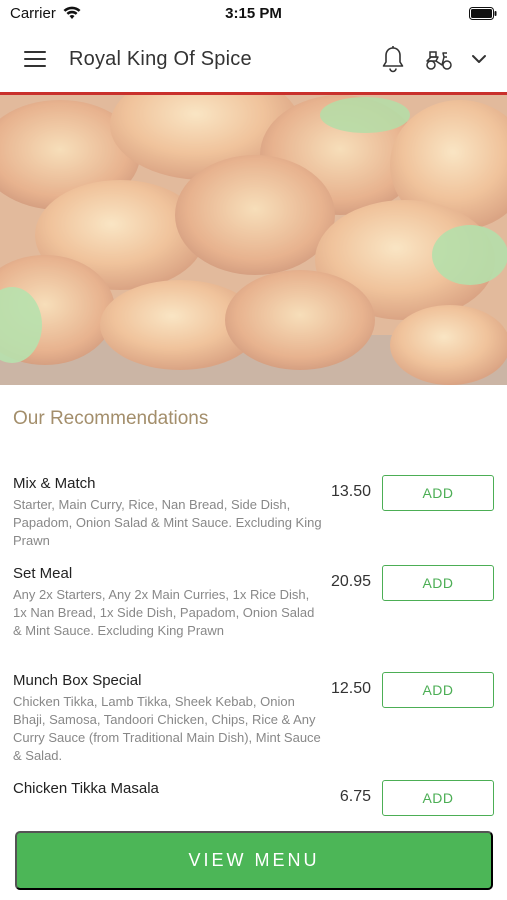 Image resolution: width=507 pixels, height=900 pixels. What do you see at coordinates (86, 788) in the screenshot?
I see `item-name: Chicken Tikka Masala` at bounding box center [86, 788].